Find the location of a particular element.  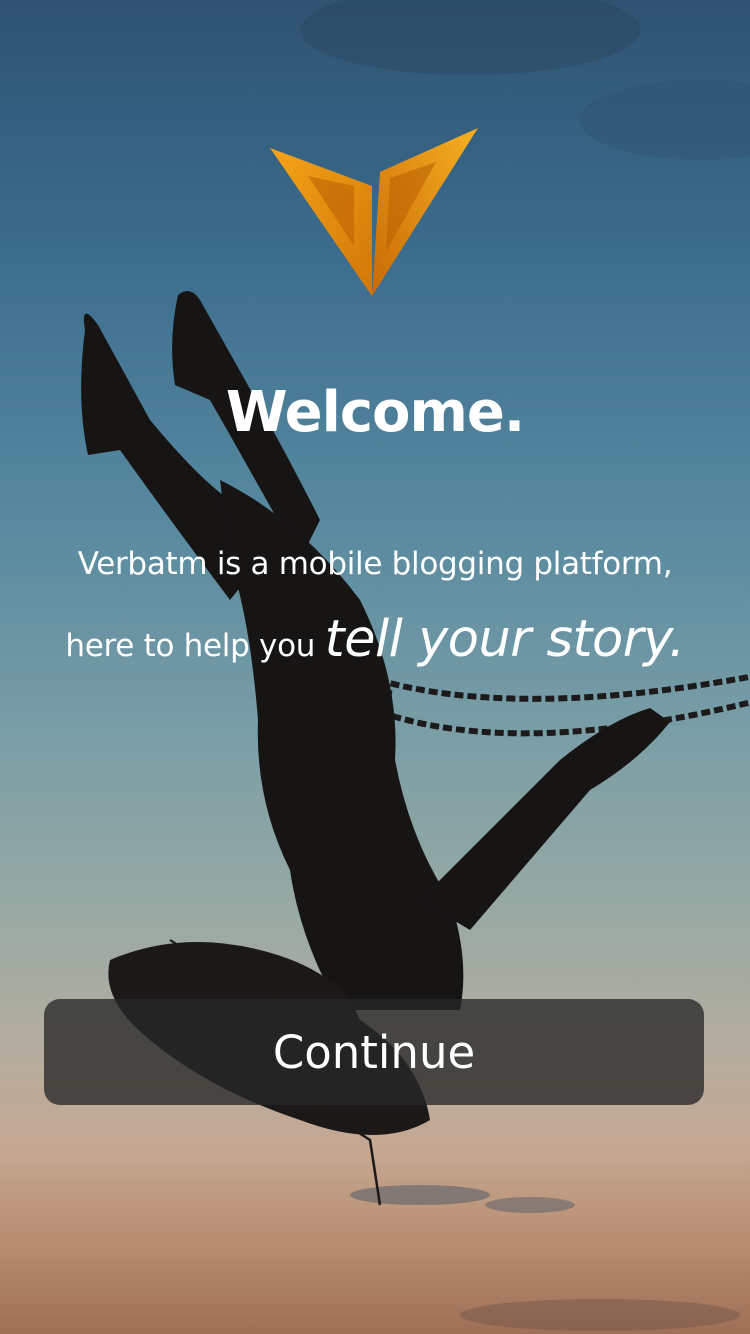

verbatm-logo is located at coordinates (374, 212).